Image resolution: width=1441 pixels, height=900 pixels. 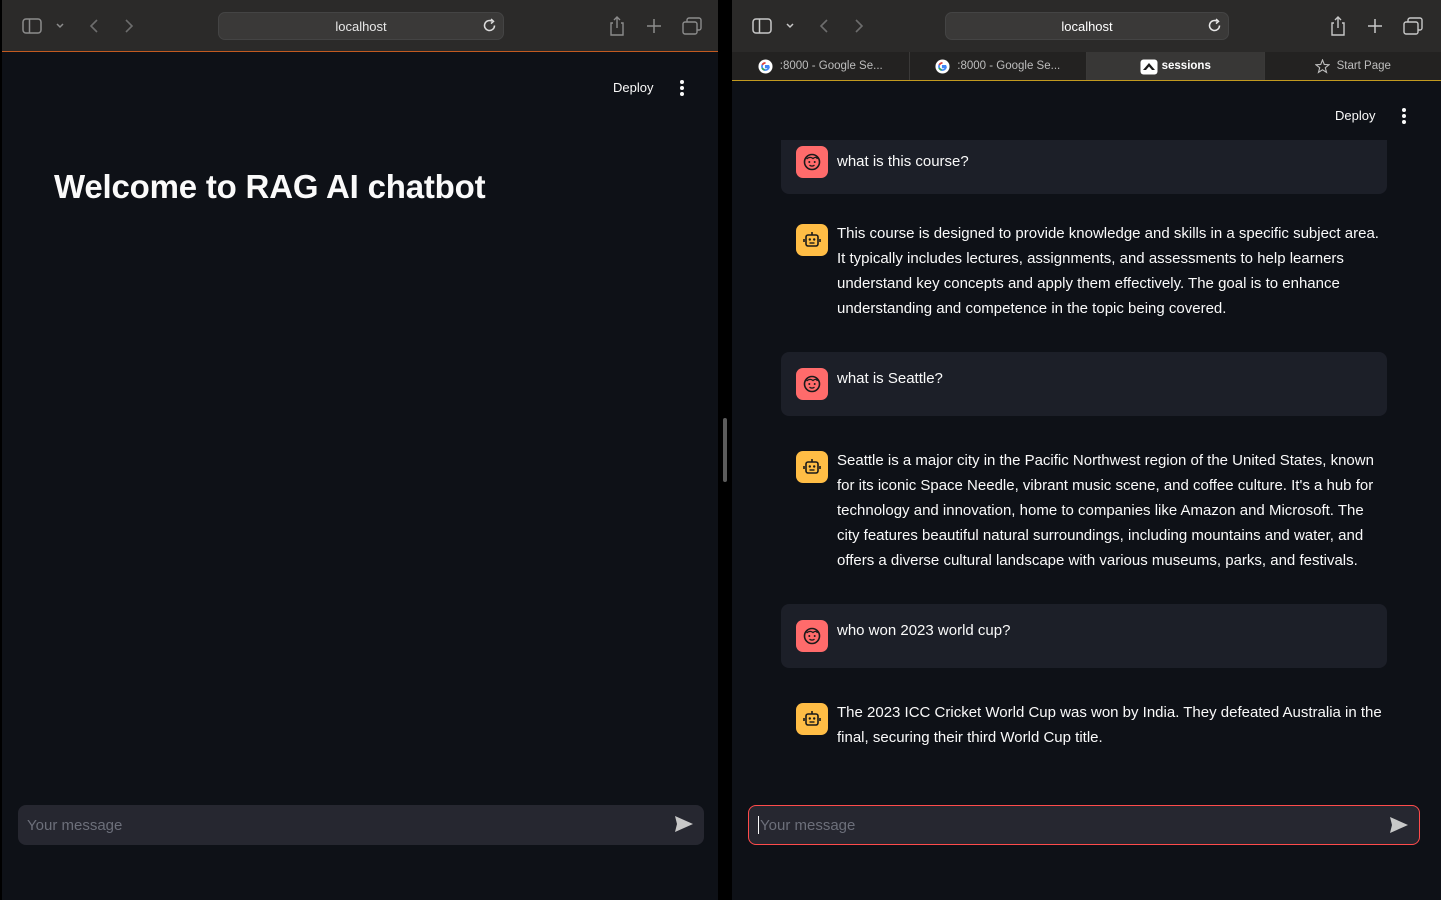 What do you see at coordinates (725, 450) in the screenshot?
I see `split-divider-handle` at bounding box center [725, 450].